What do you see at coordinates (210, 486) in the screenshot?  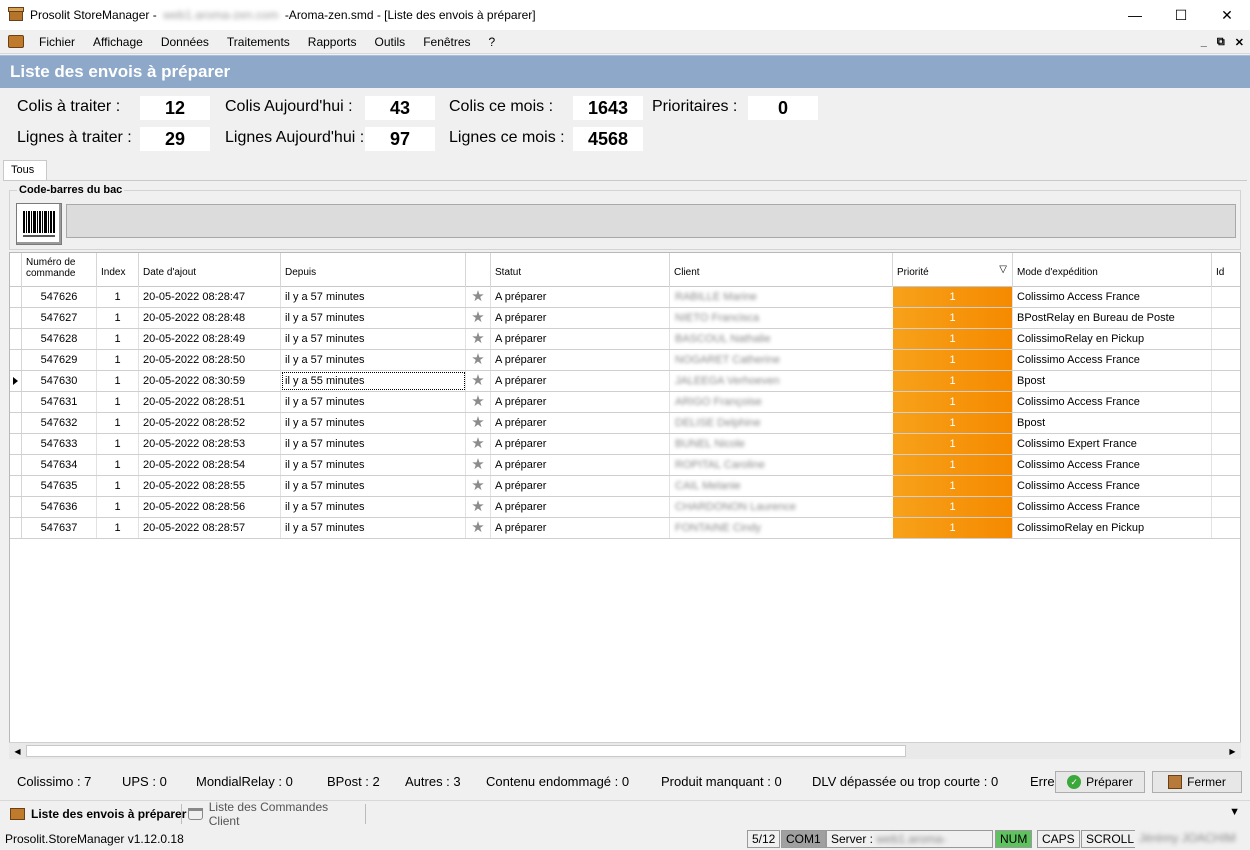 I see `cell-date: 20-05-2022 08:28:55` at bounding box center [210, 486].